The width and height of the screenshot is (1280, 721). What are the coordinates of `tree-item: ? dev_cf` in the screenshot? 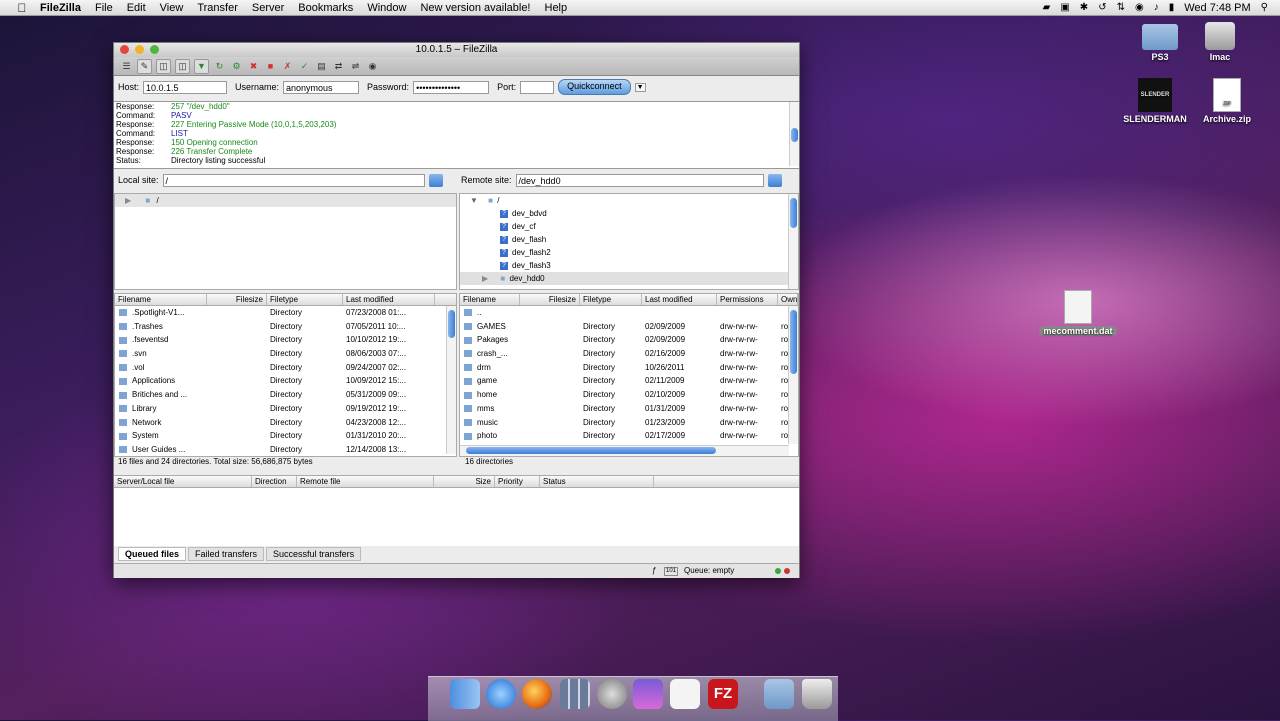 It's located at (629, 226).